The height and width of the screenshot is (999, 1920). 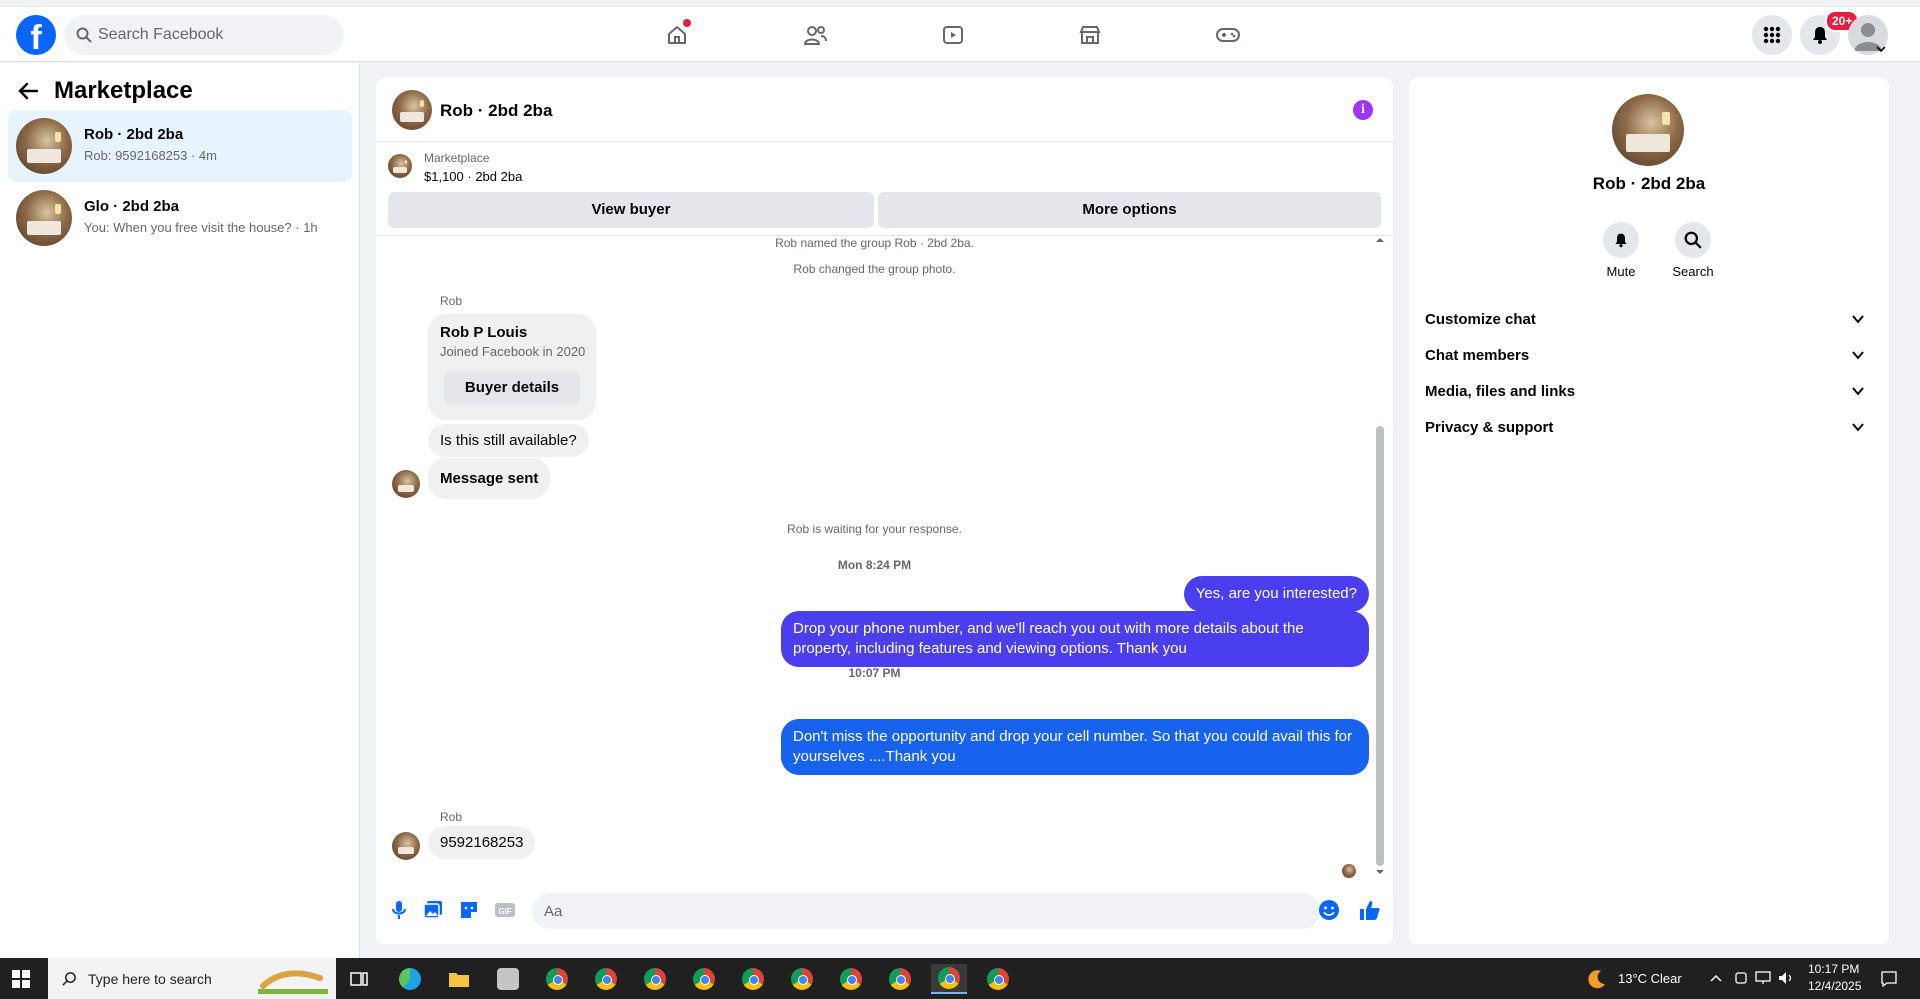 What do you see at coordinates (1786, 978) in the screenshot?
I see `volume-icon` at bounding box center [1786, 978].